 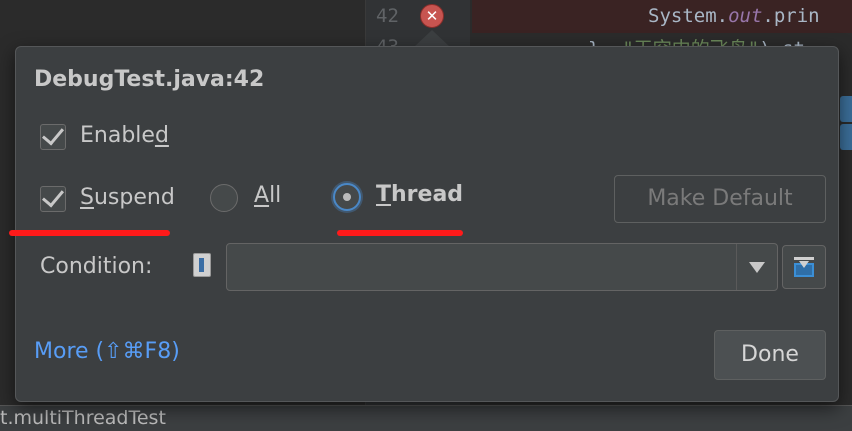 I want to click on thread-mnemonic: T, so click(x=384, y=194).